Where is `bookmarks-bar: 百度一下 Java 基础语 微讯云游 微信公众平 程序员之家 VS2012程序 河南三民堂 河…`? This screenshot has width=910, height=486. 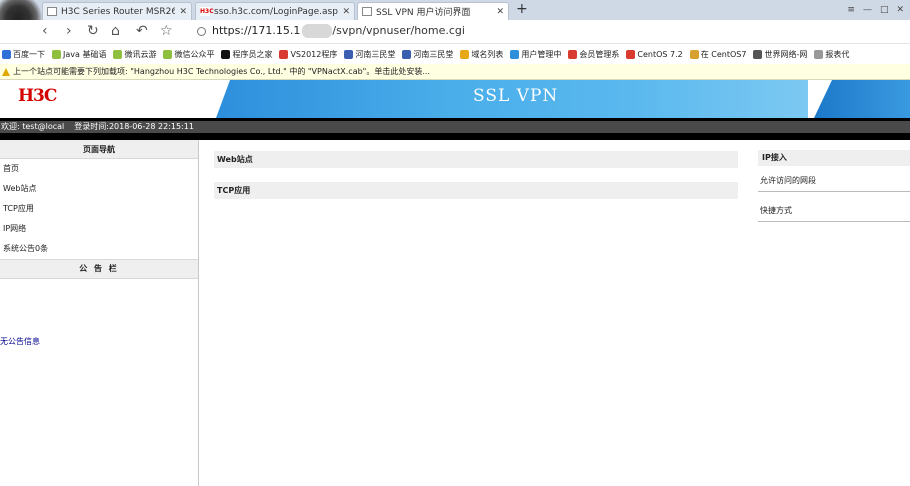 bookmarks-bar: 百度一下 Java 基础语 微讯云游 微信公众平 程序员之家 VS2012程序 河南三民堂 河… is located at coordinates (455, 54).